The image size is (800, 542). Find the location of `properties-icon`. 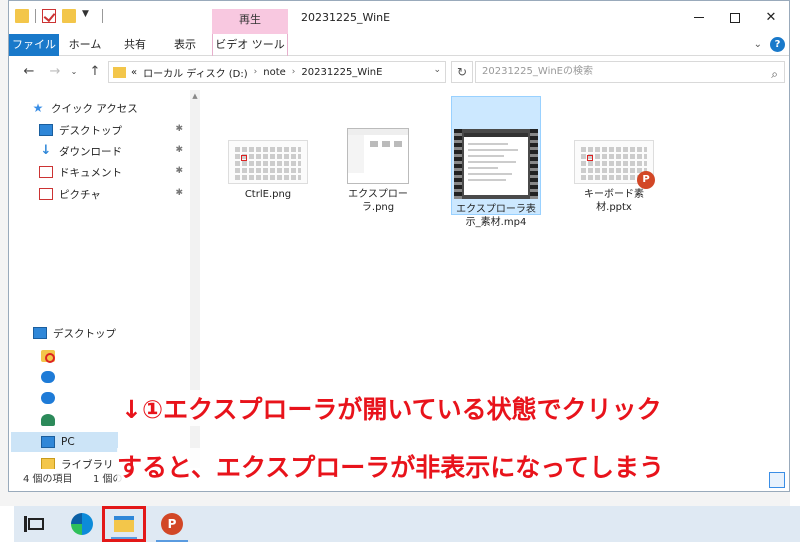

properties-icon is located at coordinates (49, 16).